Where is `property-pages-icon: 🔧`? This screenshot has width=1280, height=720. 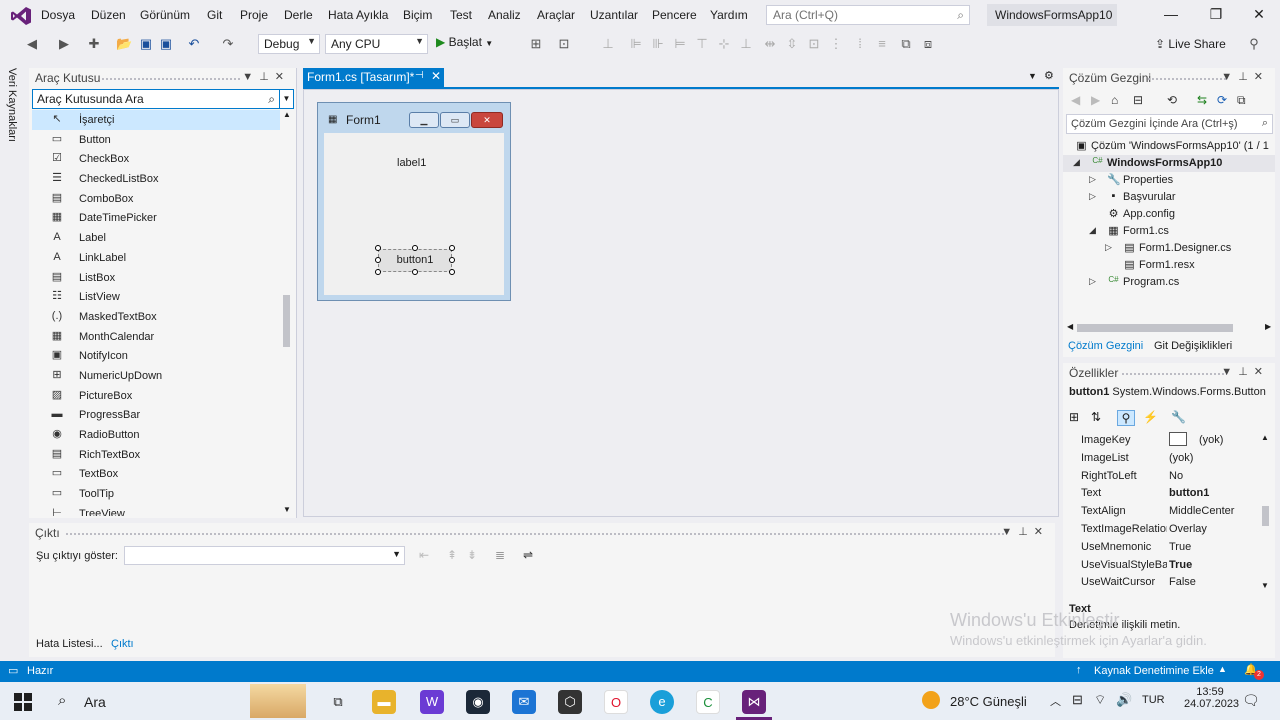 property-pages-icon: 🔧 is located at coordinates (1178, 417).